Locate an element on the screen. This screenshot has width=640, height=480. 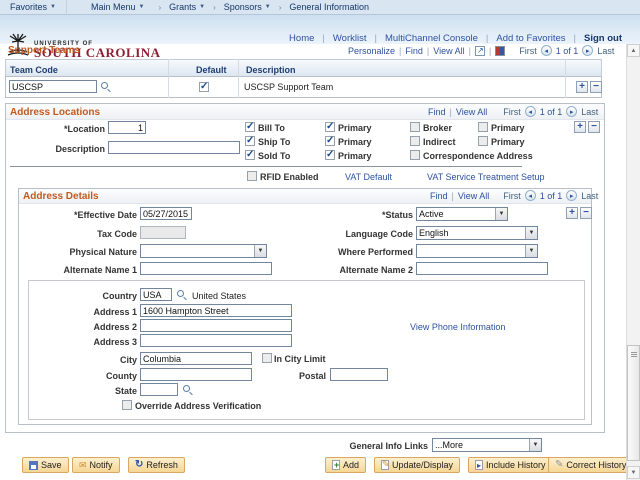
section-divider is located at coordinates (266, 166).